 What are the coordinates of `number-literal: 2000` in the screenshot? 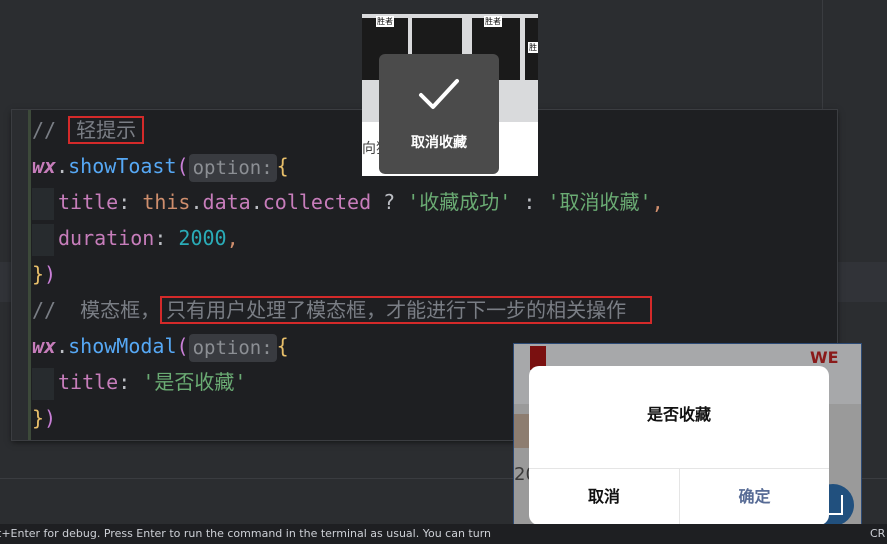 It's located at (202, 238).